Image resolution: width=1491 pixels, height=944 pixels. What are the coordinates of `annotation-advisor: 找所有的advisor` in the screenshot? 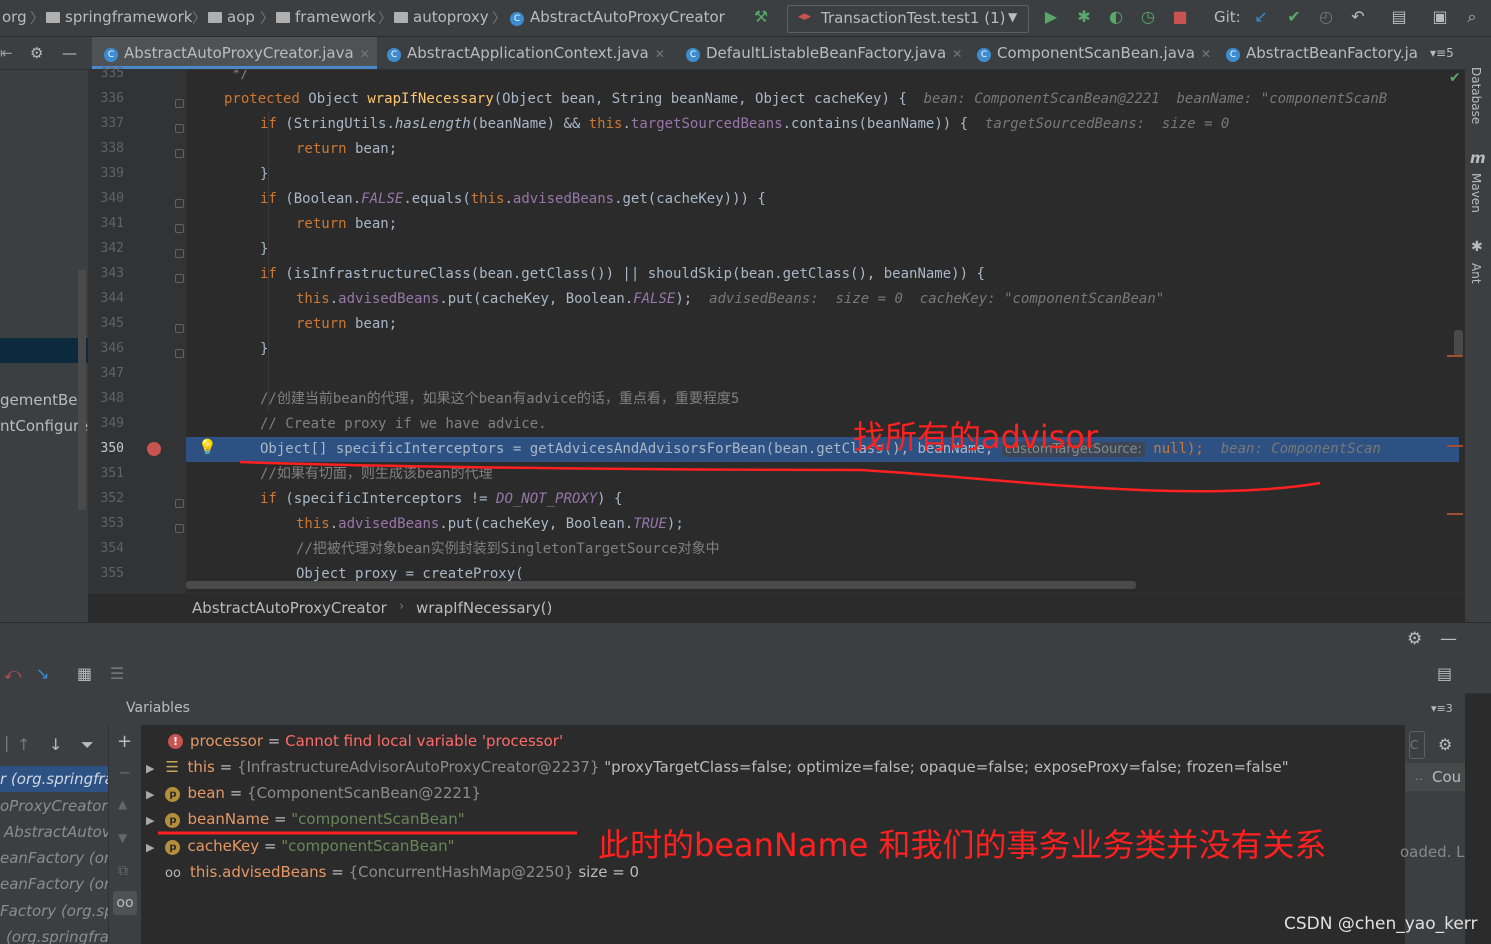 It's located at (976, 437).